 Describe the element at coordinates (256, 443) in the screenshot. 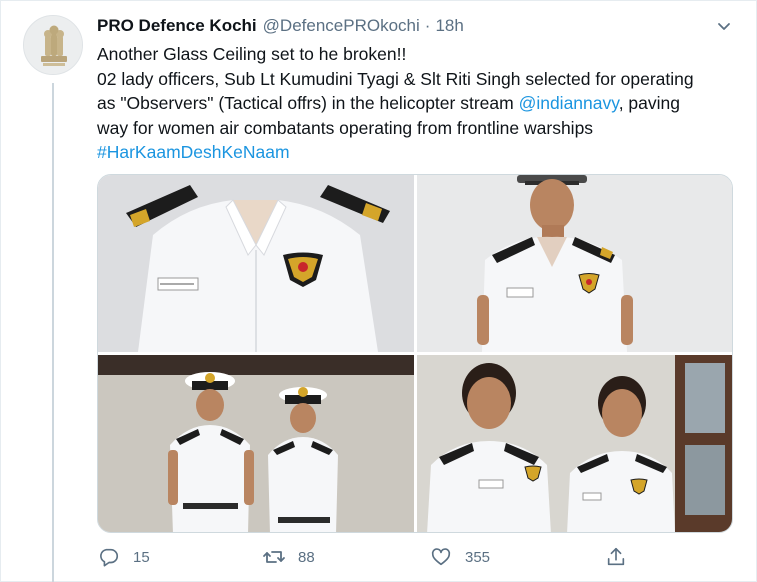

I see `photo-two-officers-caps` at that location.